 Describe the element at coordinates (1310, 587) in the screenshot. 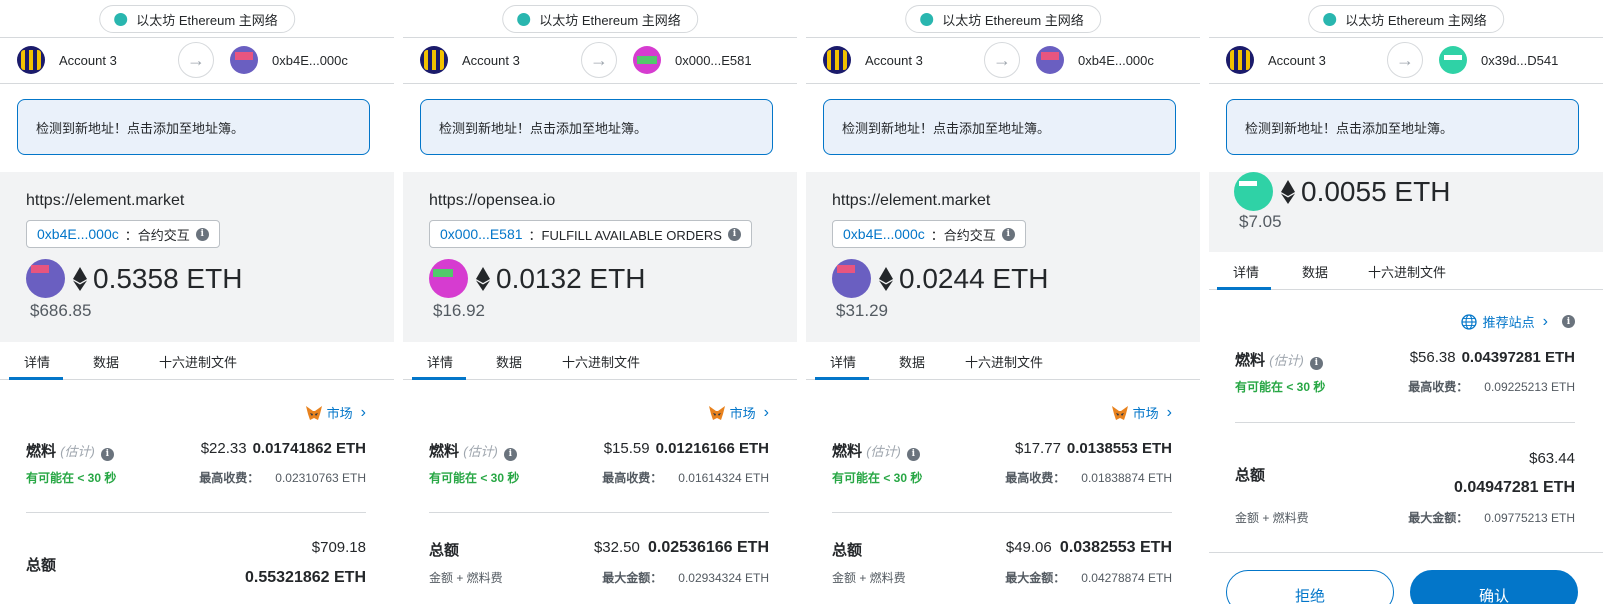

I see `reject-button: 拒绝` at that location.